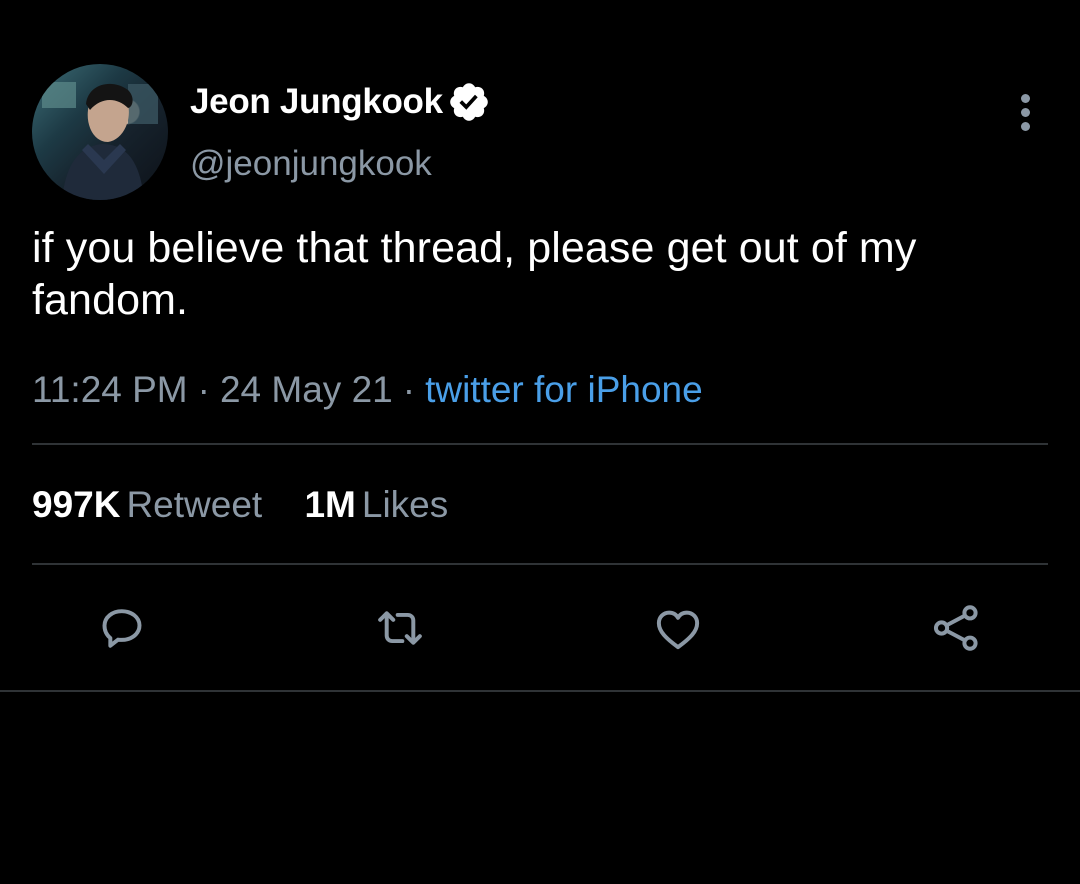  I want to click on retweets-stat: 997K Retweet, so click(147, 505).